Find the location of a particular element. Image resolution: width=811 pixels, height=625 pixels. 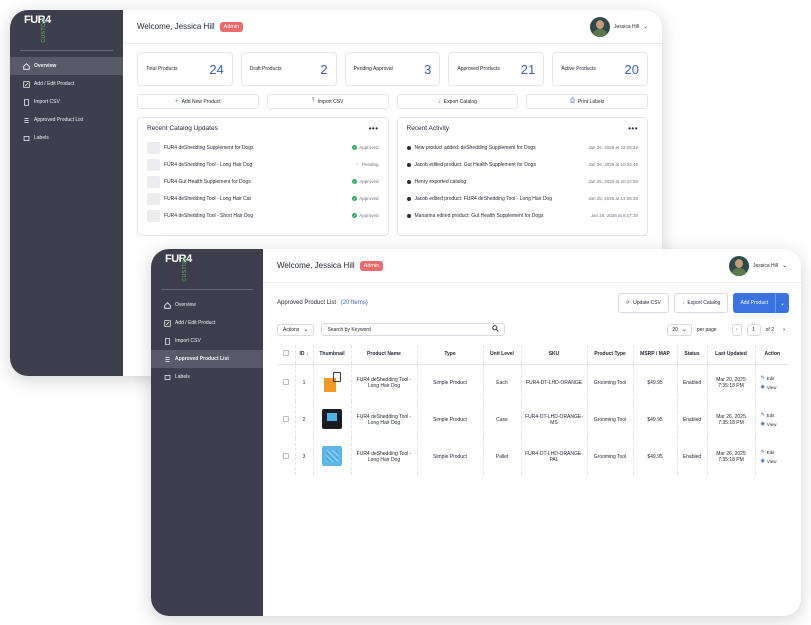

button-label: Export Catalog is located at coordinates (460, 101).